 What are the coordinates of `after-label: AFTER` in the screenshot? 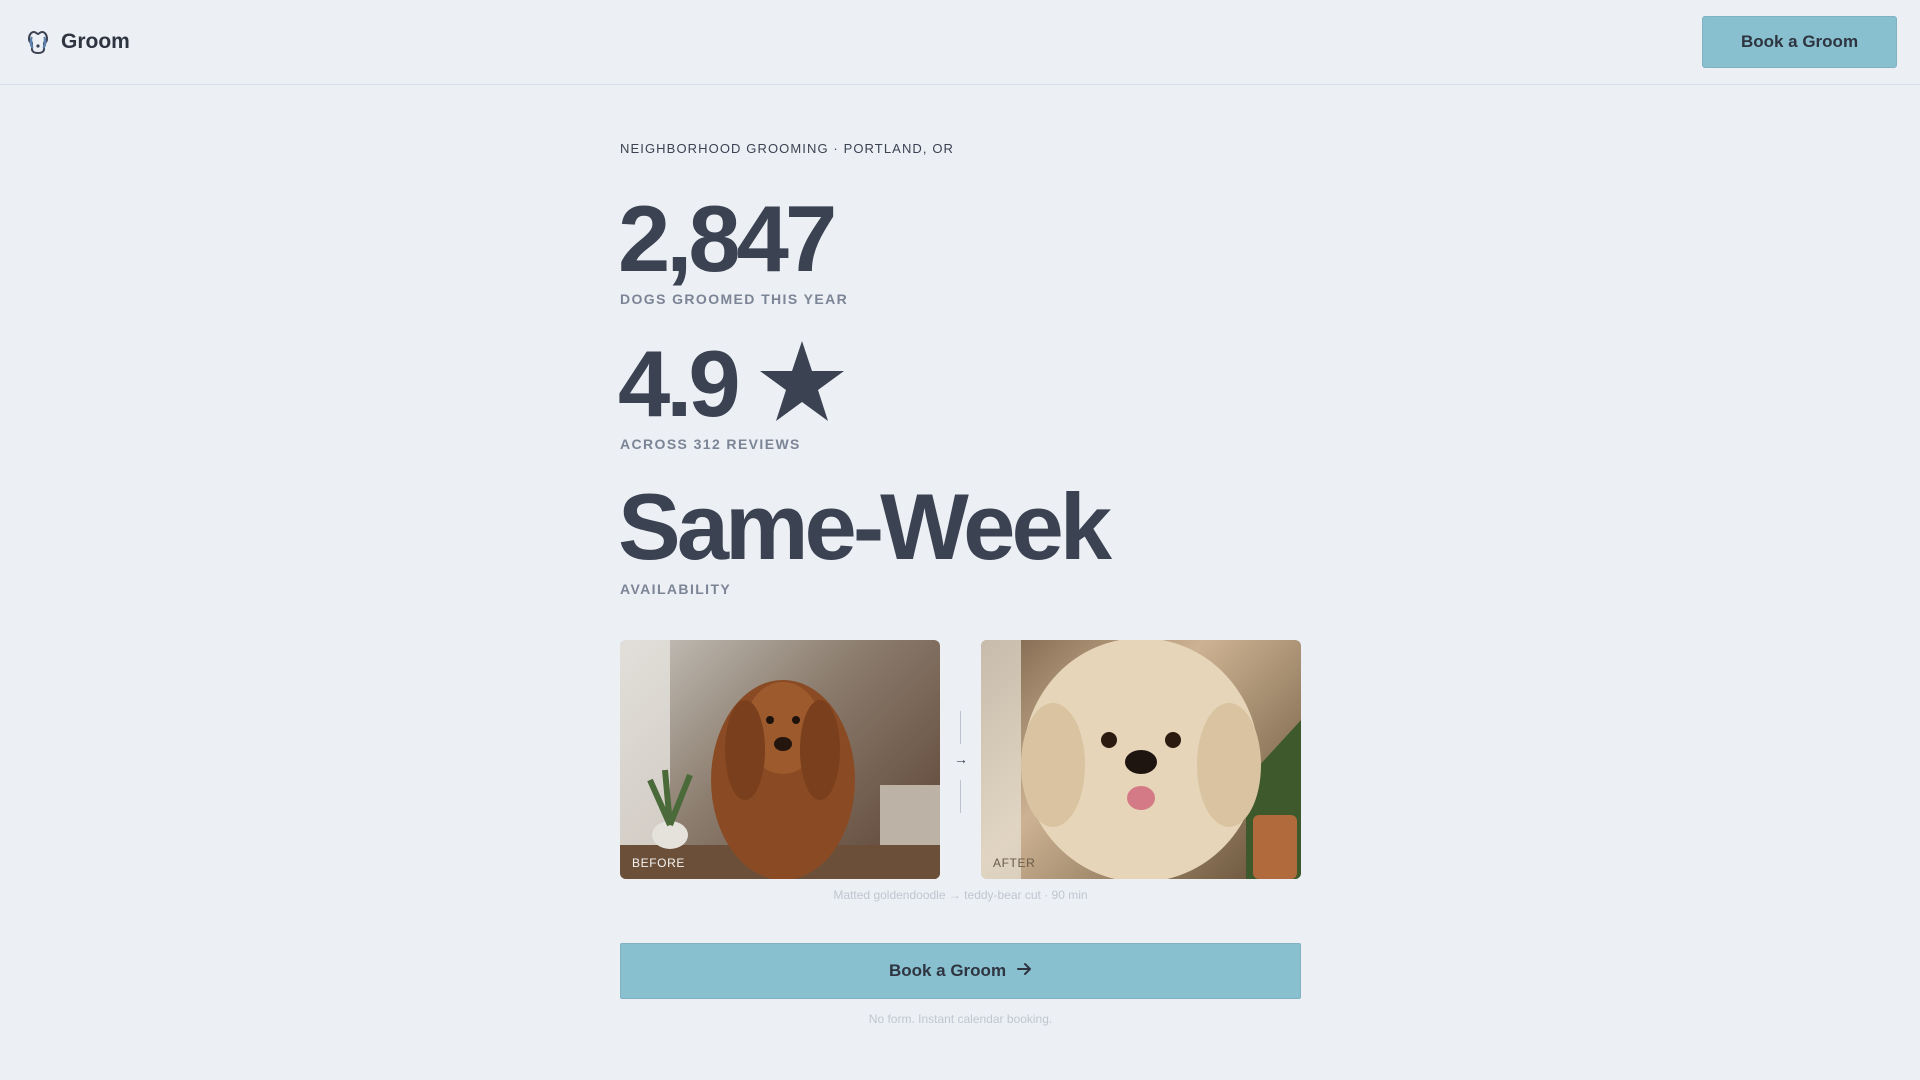 It's located at (1014, 863).